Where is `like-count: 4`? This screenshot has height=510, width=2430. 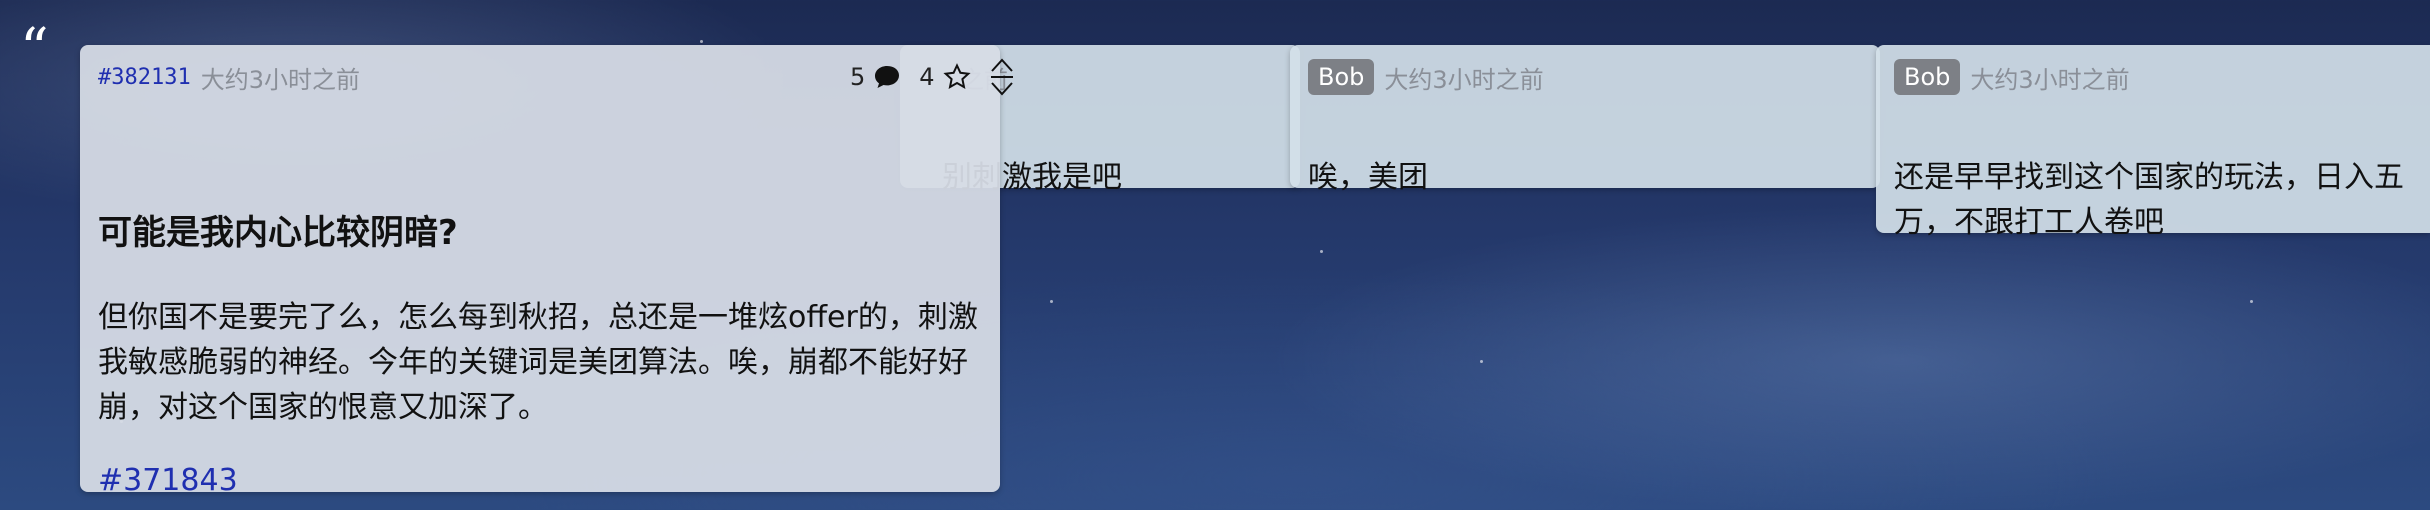 like-count: 4 is located at coordinates (945, 77).